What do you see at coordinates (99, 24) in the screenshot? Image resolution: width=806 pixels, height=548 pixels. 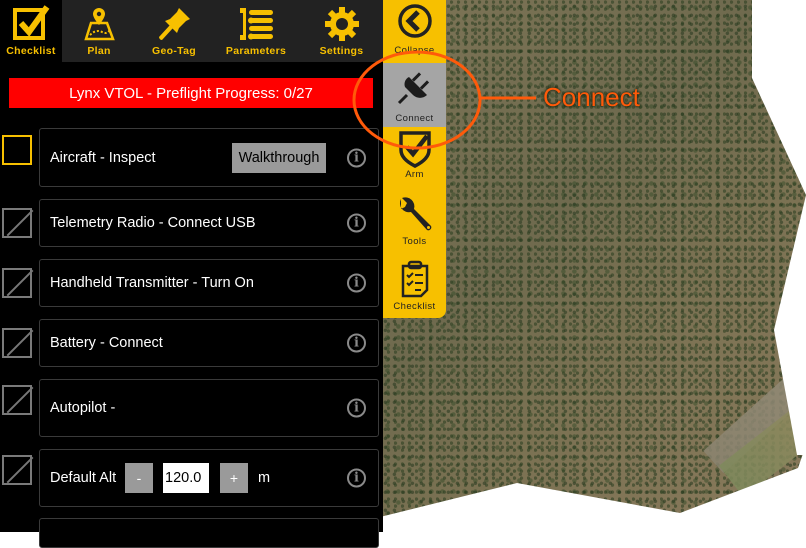 I see `map-pin-icon` at bounding box center [99, 24].